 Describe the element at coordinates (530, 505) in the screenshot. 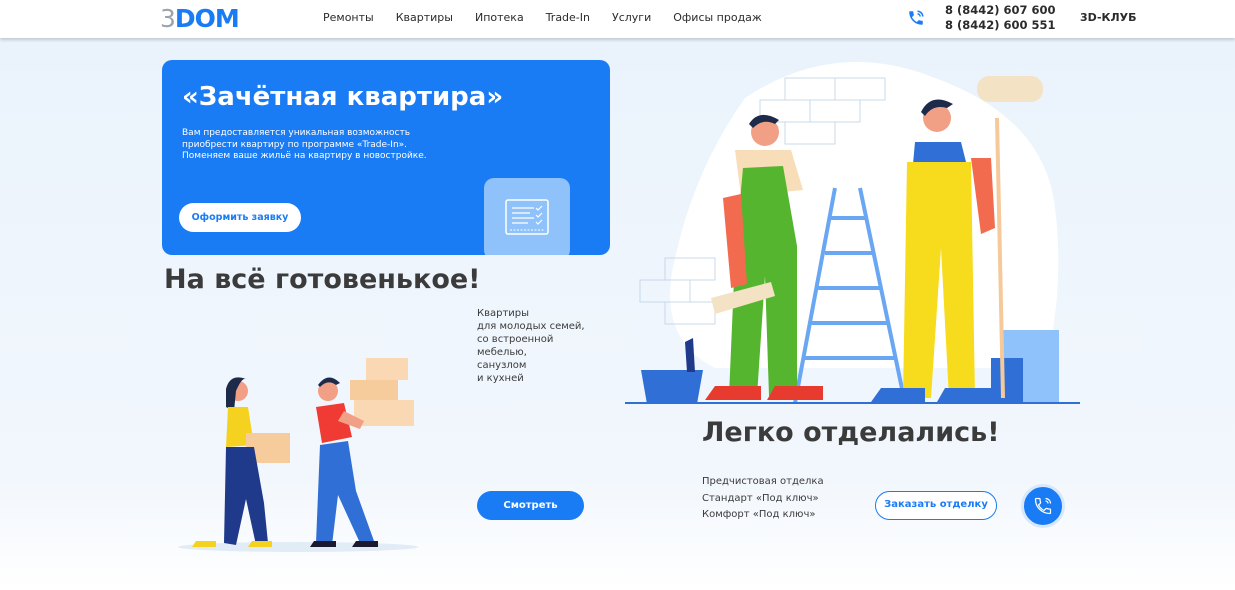

I see `view-button: Смотреть` at that location.